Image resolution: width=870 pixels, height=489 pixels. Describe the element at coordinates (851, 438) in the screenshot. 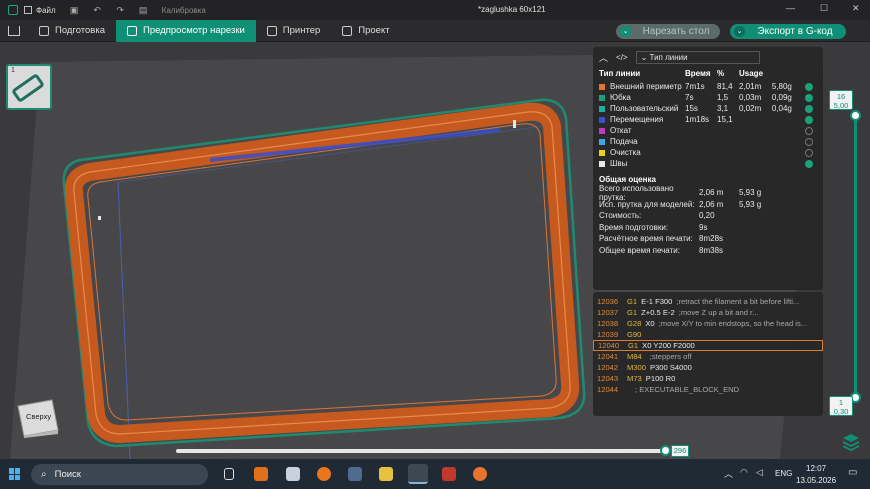

I see `layers-stack-top` at that location.